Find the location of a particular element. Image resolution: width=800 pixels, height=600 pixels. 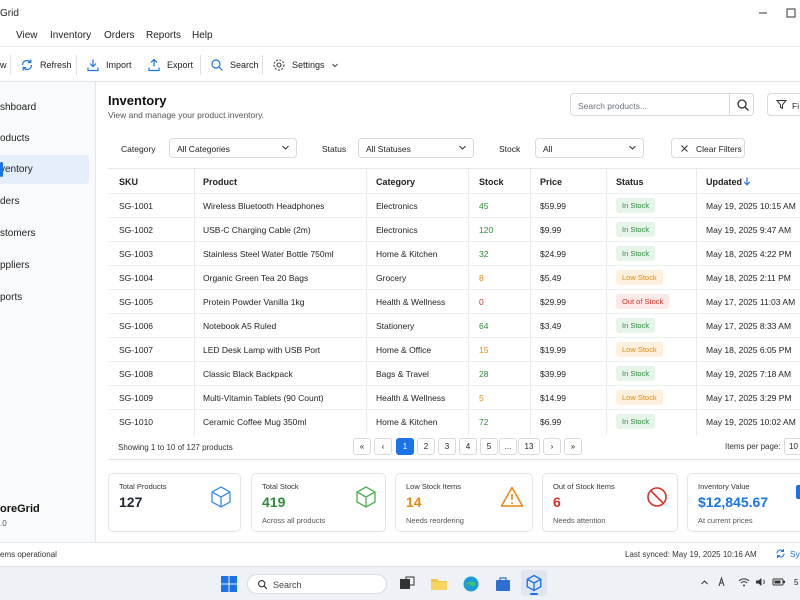

column-header-status: Status is located at coordinates (630, 181).